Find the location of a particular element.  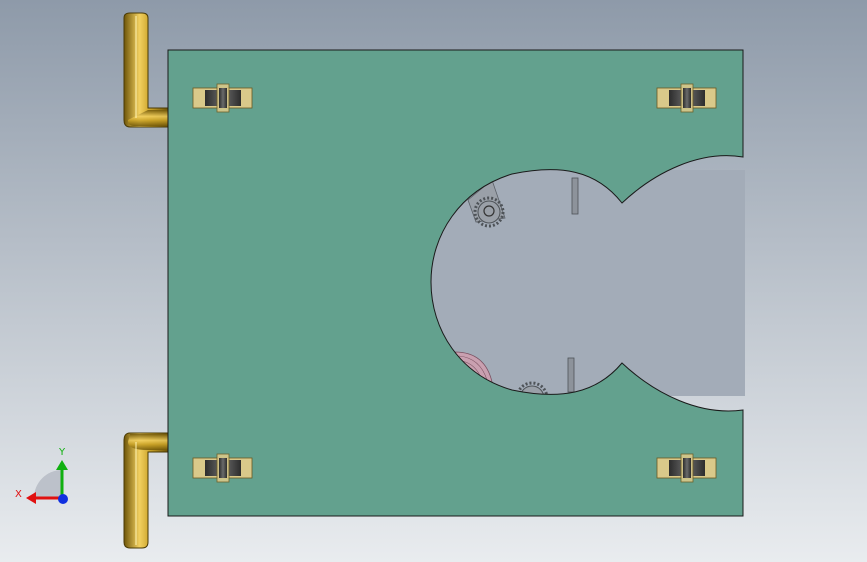

pin-top is located at coordinates (575, 196).